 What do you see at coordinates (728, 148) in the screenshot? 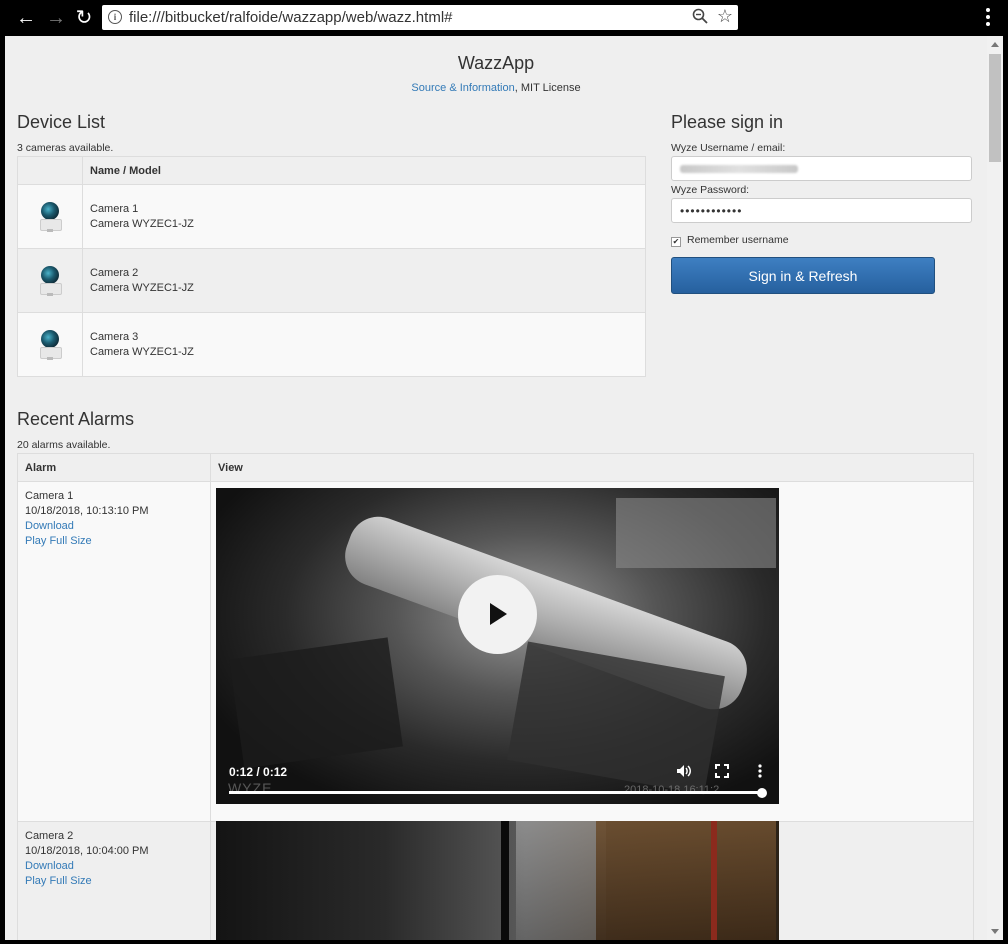
I see `username-label: Wyze Username / email:` at bounding box center [728, 148].